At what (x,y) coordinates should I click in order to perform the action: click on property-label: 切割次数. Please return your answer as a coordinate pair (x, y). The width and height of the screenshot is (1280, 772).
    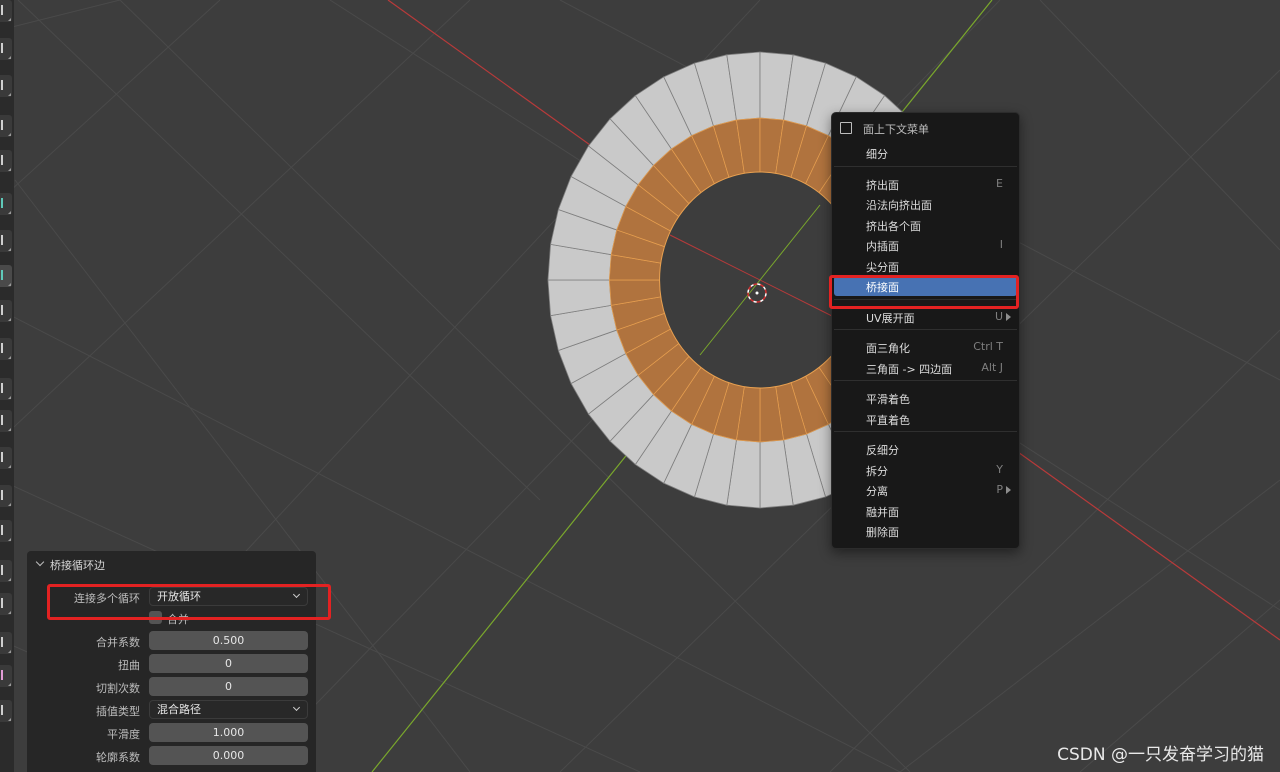
    Looking at the image, I should click on (118, 688).